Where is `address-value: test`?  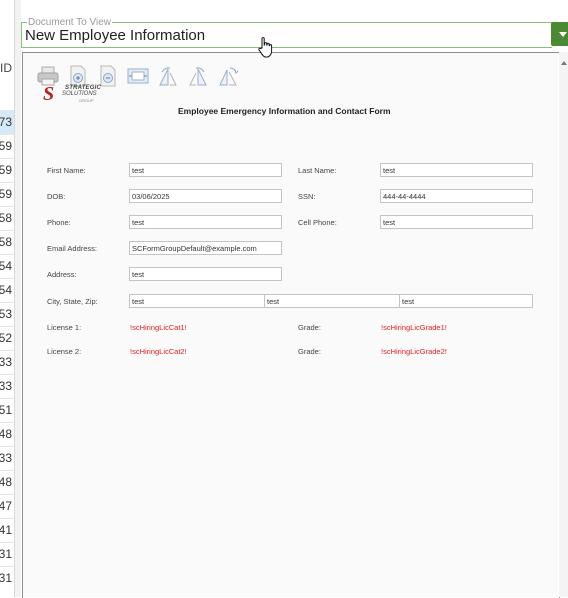
address-value: test is located at coordinates (138, 274).